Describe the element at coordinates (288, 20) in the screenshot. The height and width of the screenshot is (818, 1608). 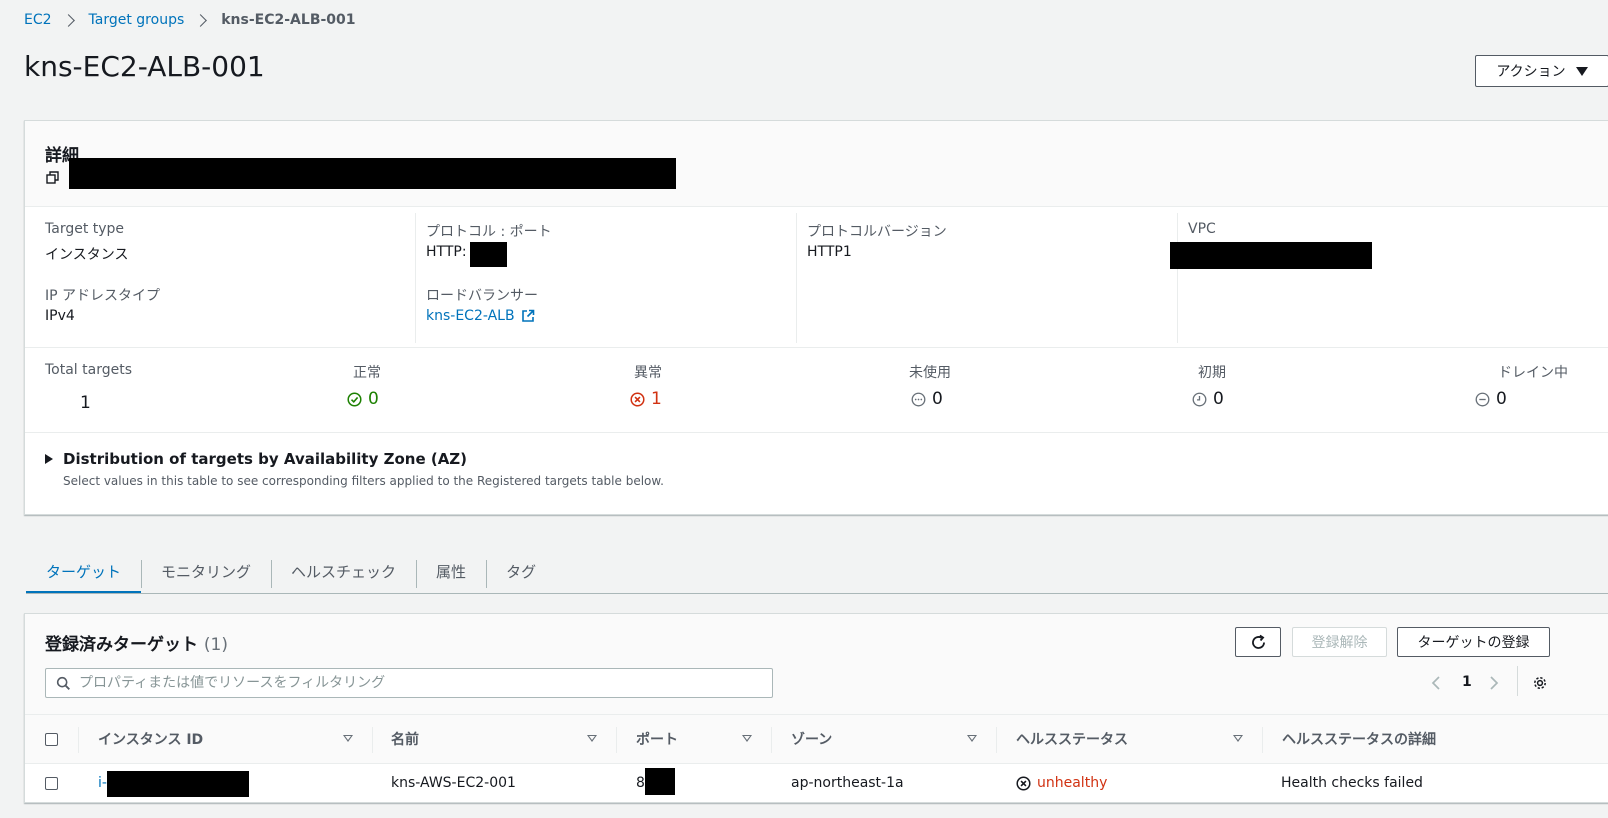
I see `breadcrumb-current: kns-EC2-ALB-001` at that location.